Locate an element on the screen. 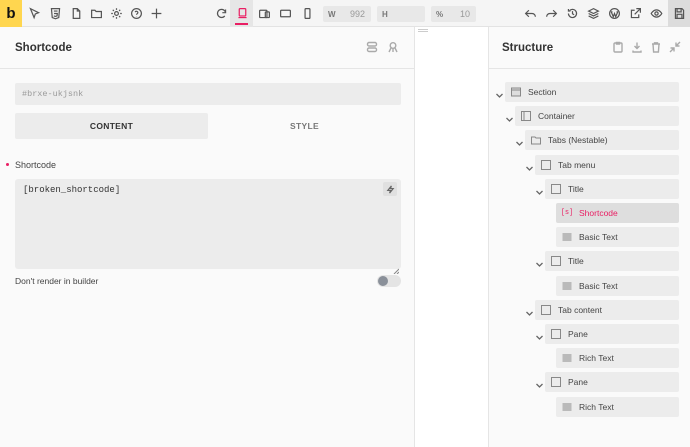  structure-node-label: Tabs (Nestable) is located at coordinates (578, 140).